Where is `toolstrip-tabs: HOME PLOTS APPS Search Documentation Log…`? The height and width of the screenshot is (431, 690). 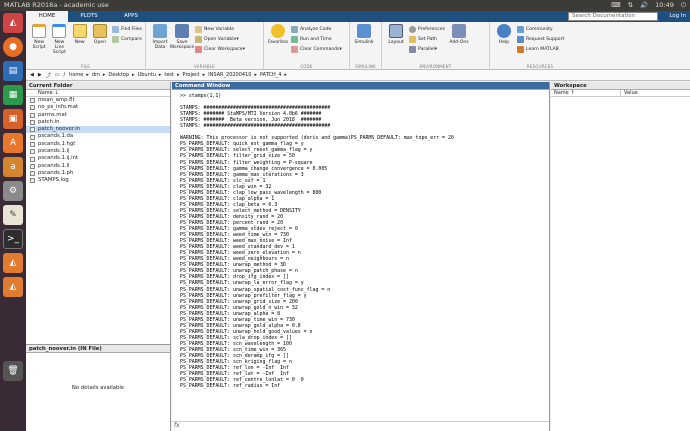
toolstrip-tabs: HOME PLOTS APPS Search Documentation Log… is located at coordinates (358, 16).